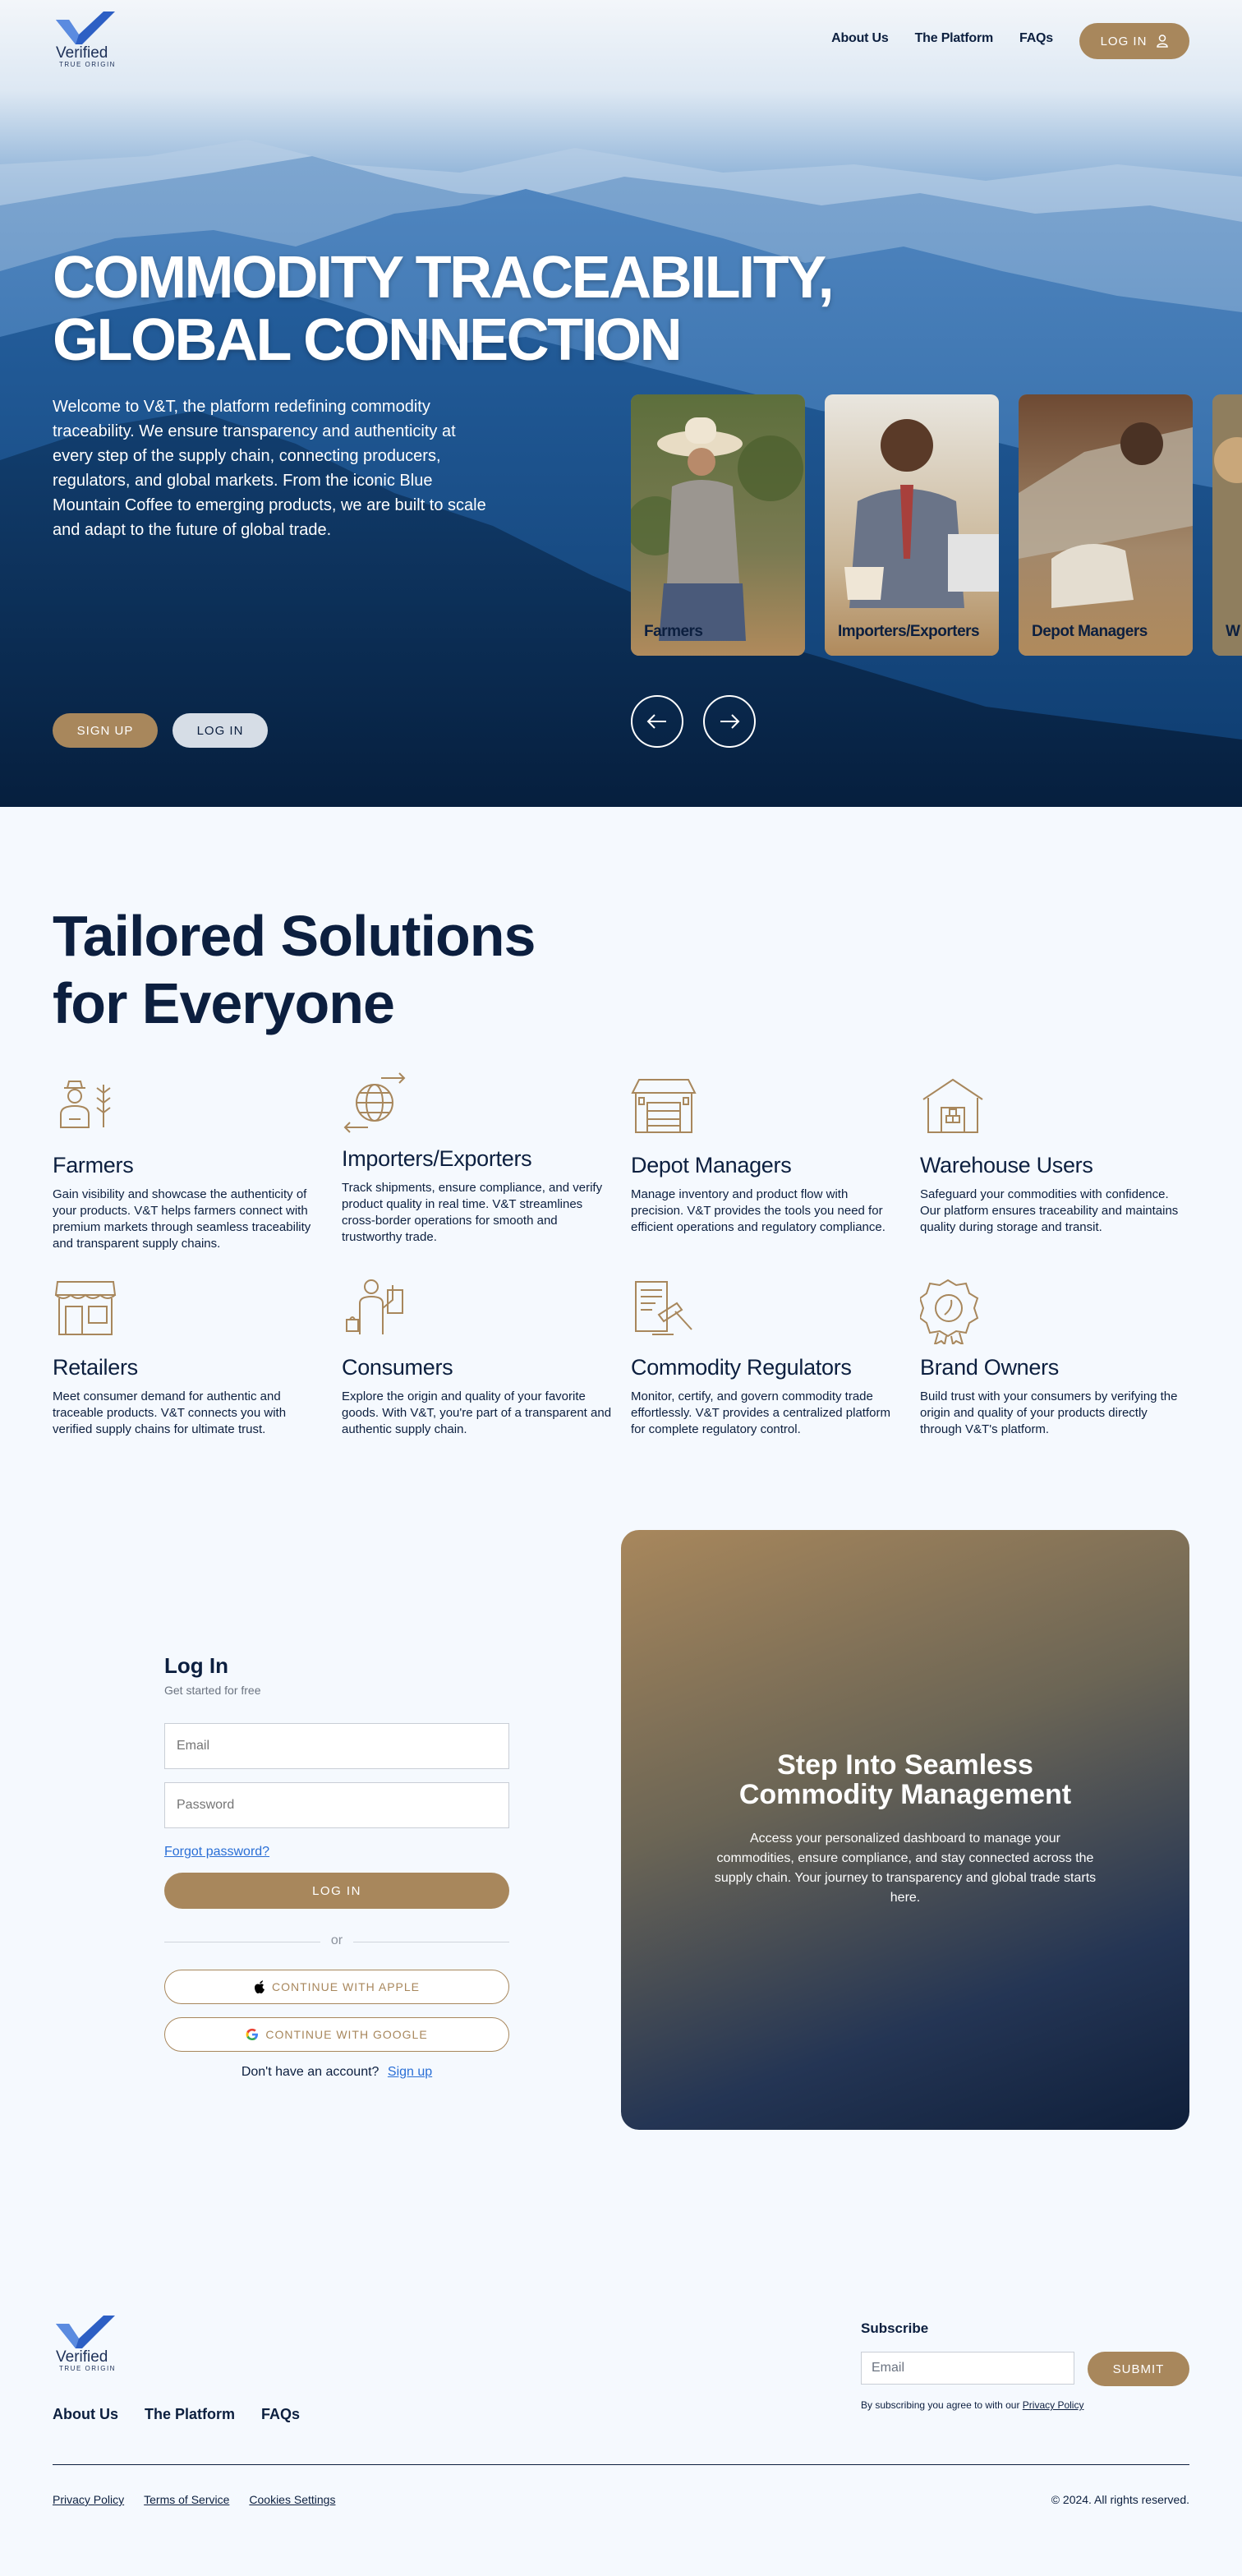 The height and width of the screenshot is (2576, 1242). I want to click on warehouse-photo, so click(1227, 525).